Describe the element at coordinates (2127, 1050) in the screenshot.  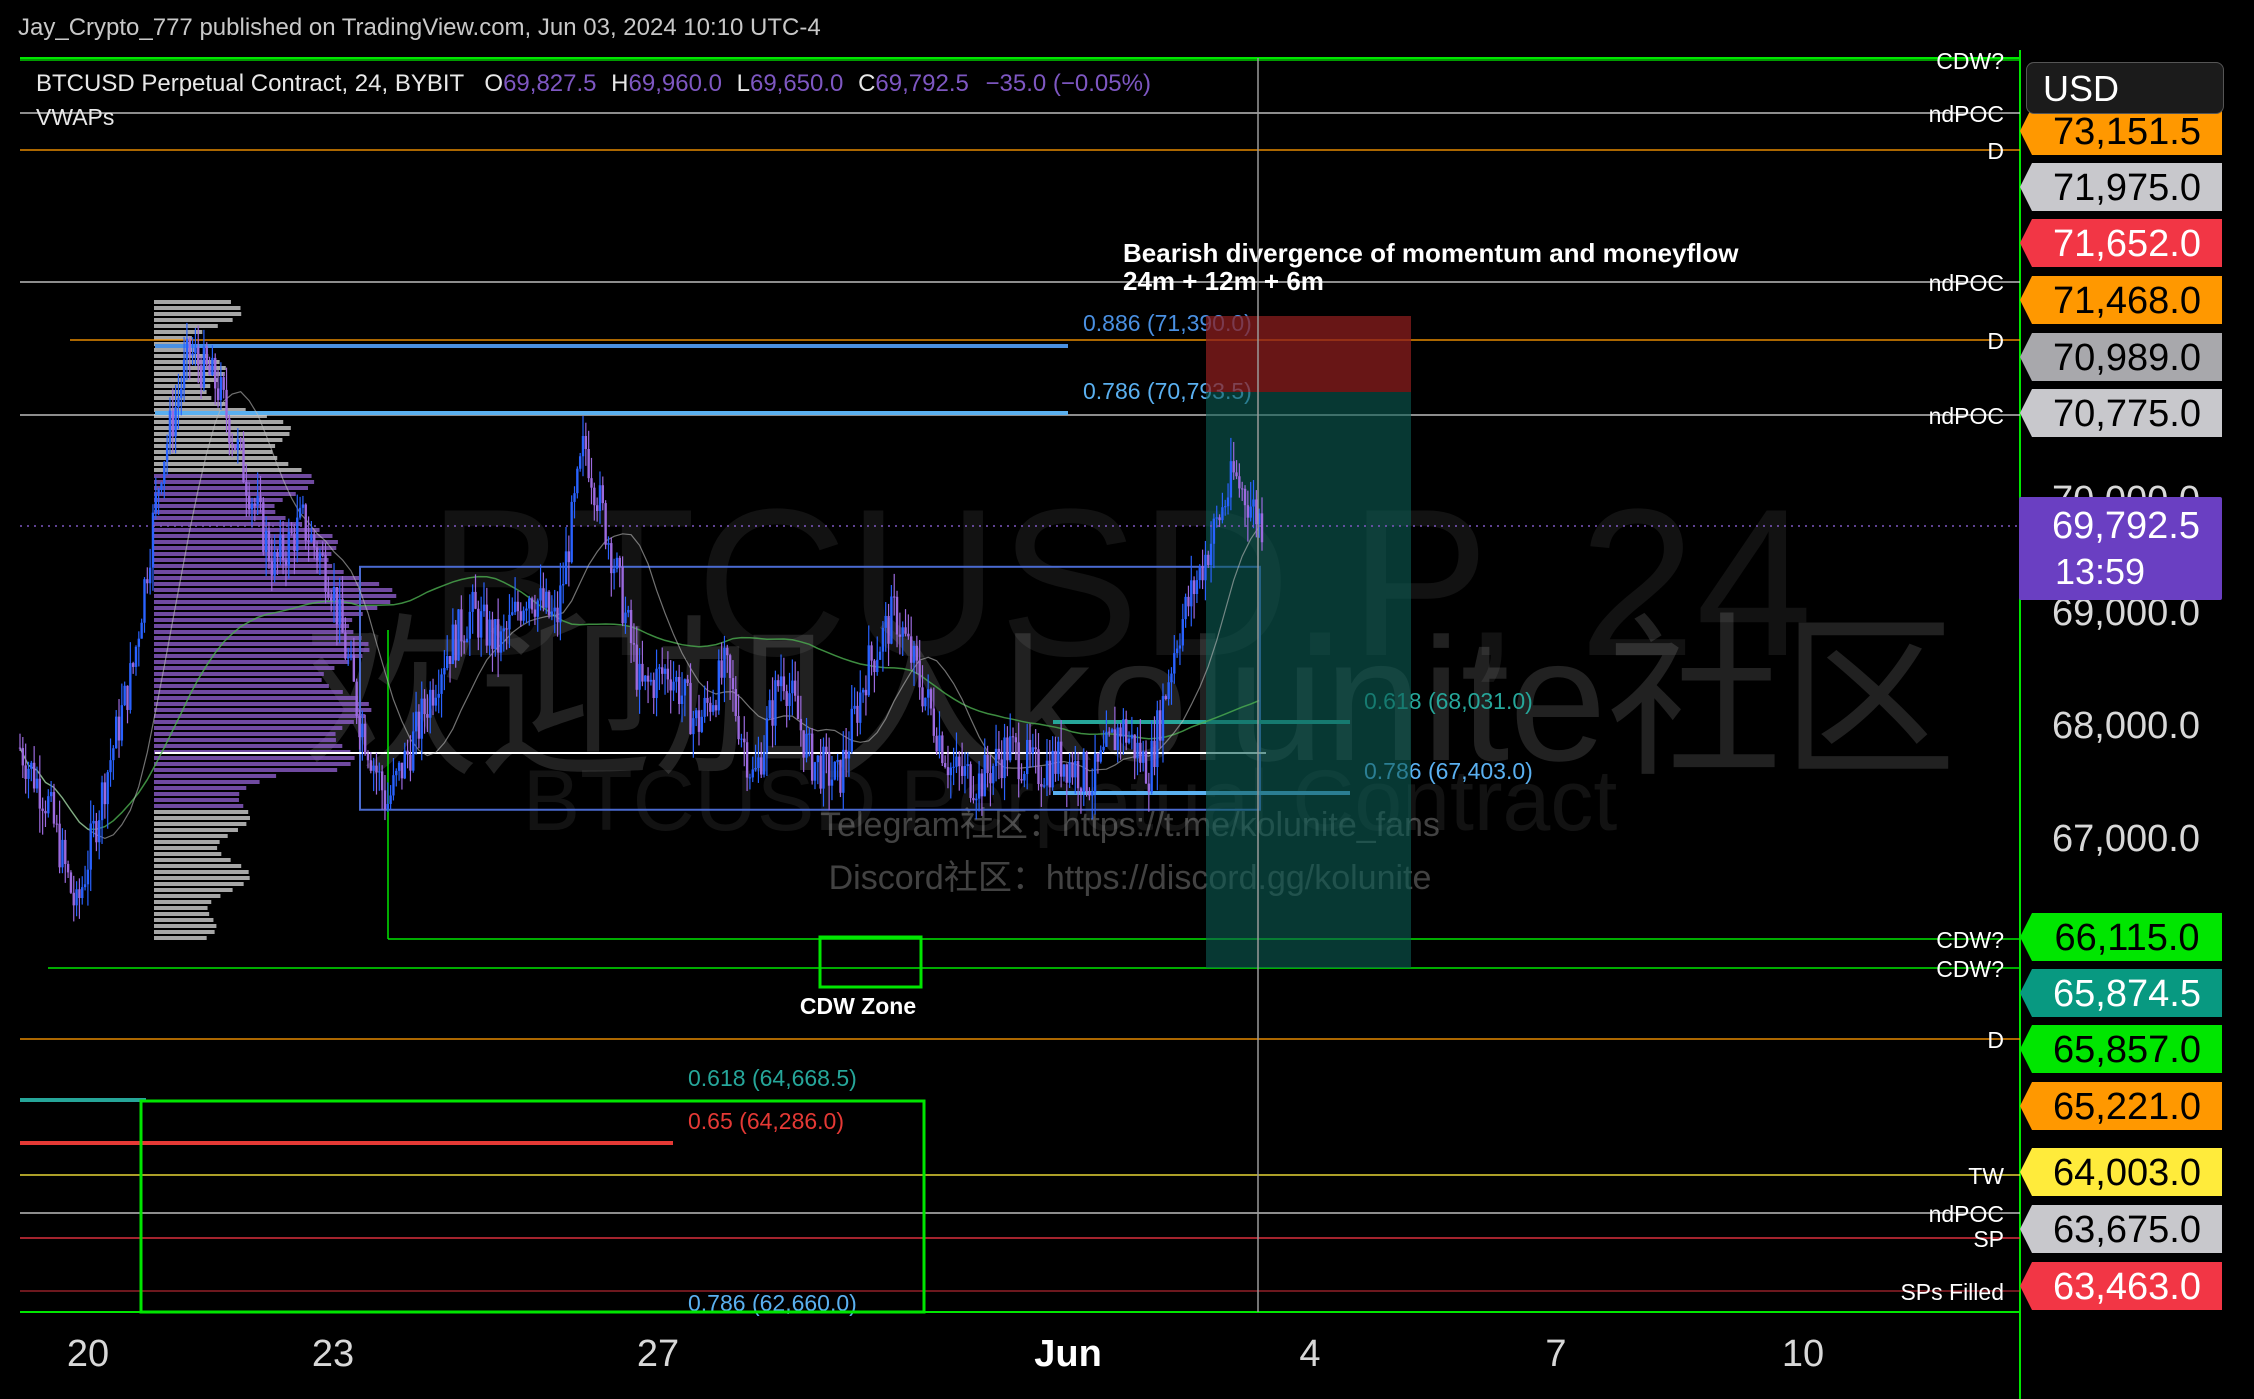
I see `price-tag-label: 65,857.0` at that location.